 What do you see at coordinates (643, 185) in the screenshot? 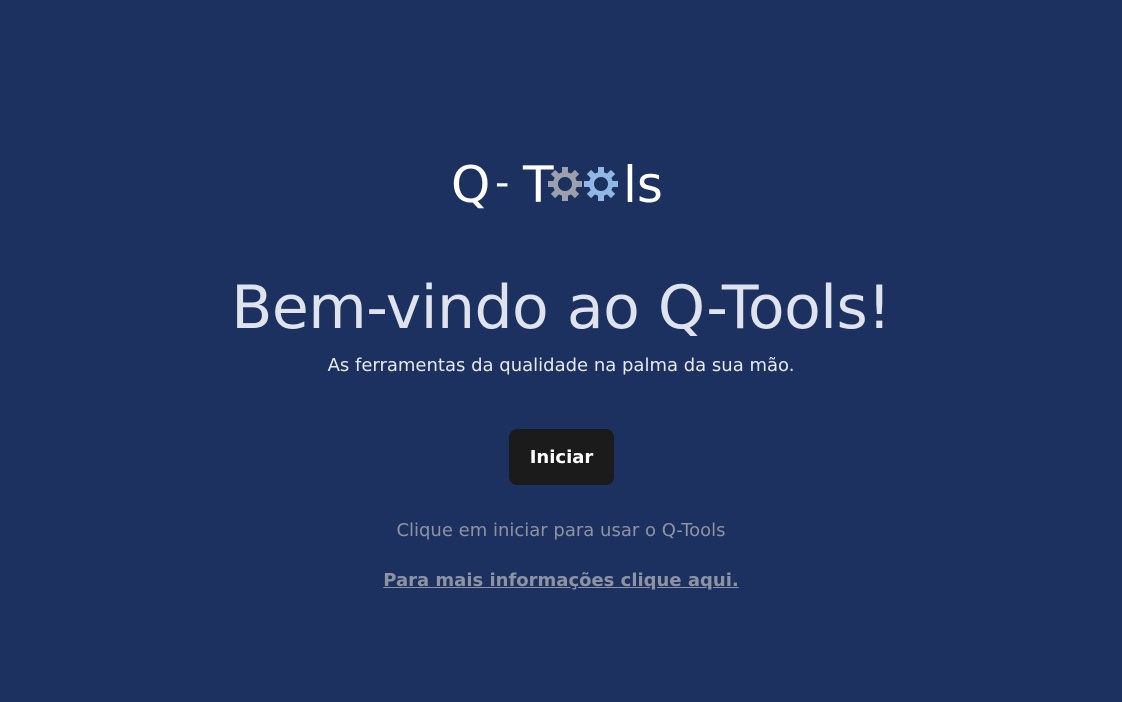
I see `logo-letters-ls: ls` at bounding box center [643, 185].